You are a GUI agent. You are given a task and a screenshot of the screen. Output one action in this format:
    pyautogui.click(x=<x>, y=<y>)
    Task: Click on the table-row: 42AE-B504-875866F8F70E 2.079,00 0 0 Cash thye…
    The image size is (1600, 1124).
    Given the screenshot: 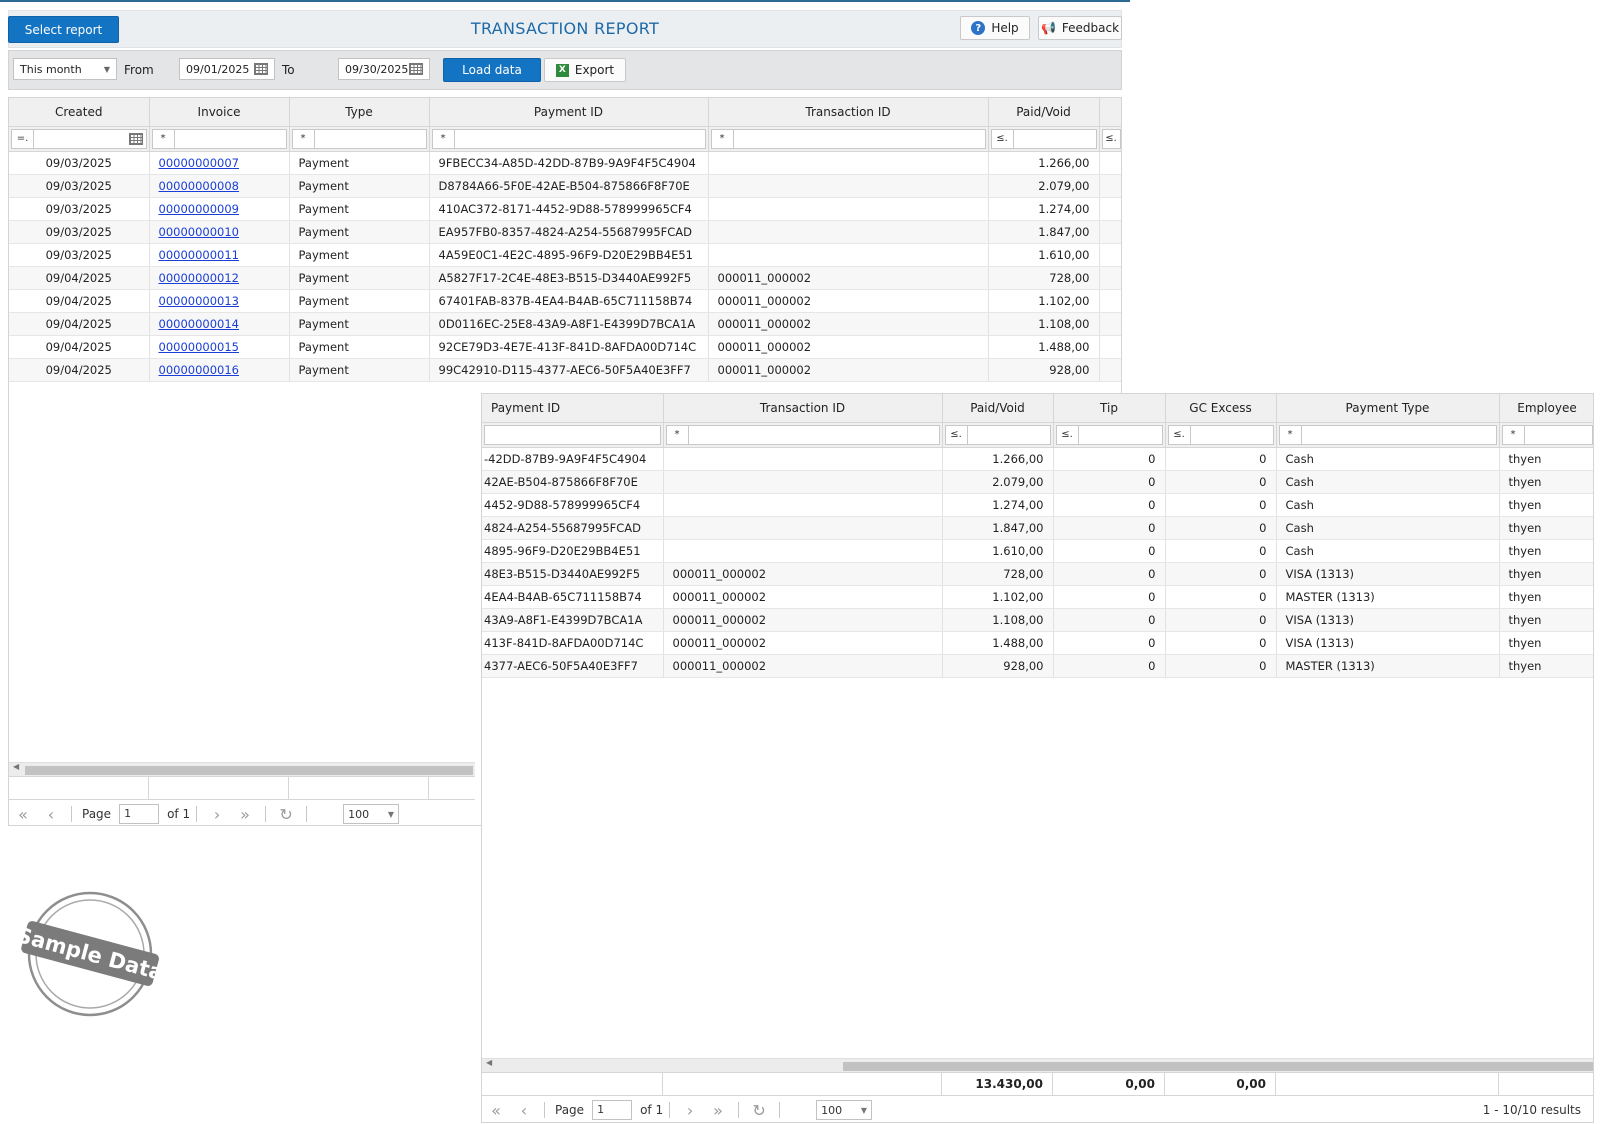 What is the action you would take?
    pyautogui.click(x=1037, y=482)
    